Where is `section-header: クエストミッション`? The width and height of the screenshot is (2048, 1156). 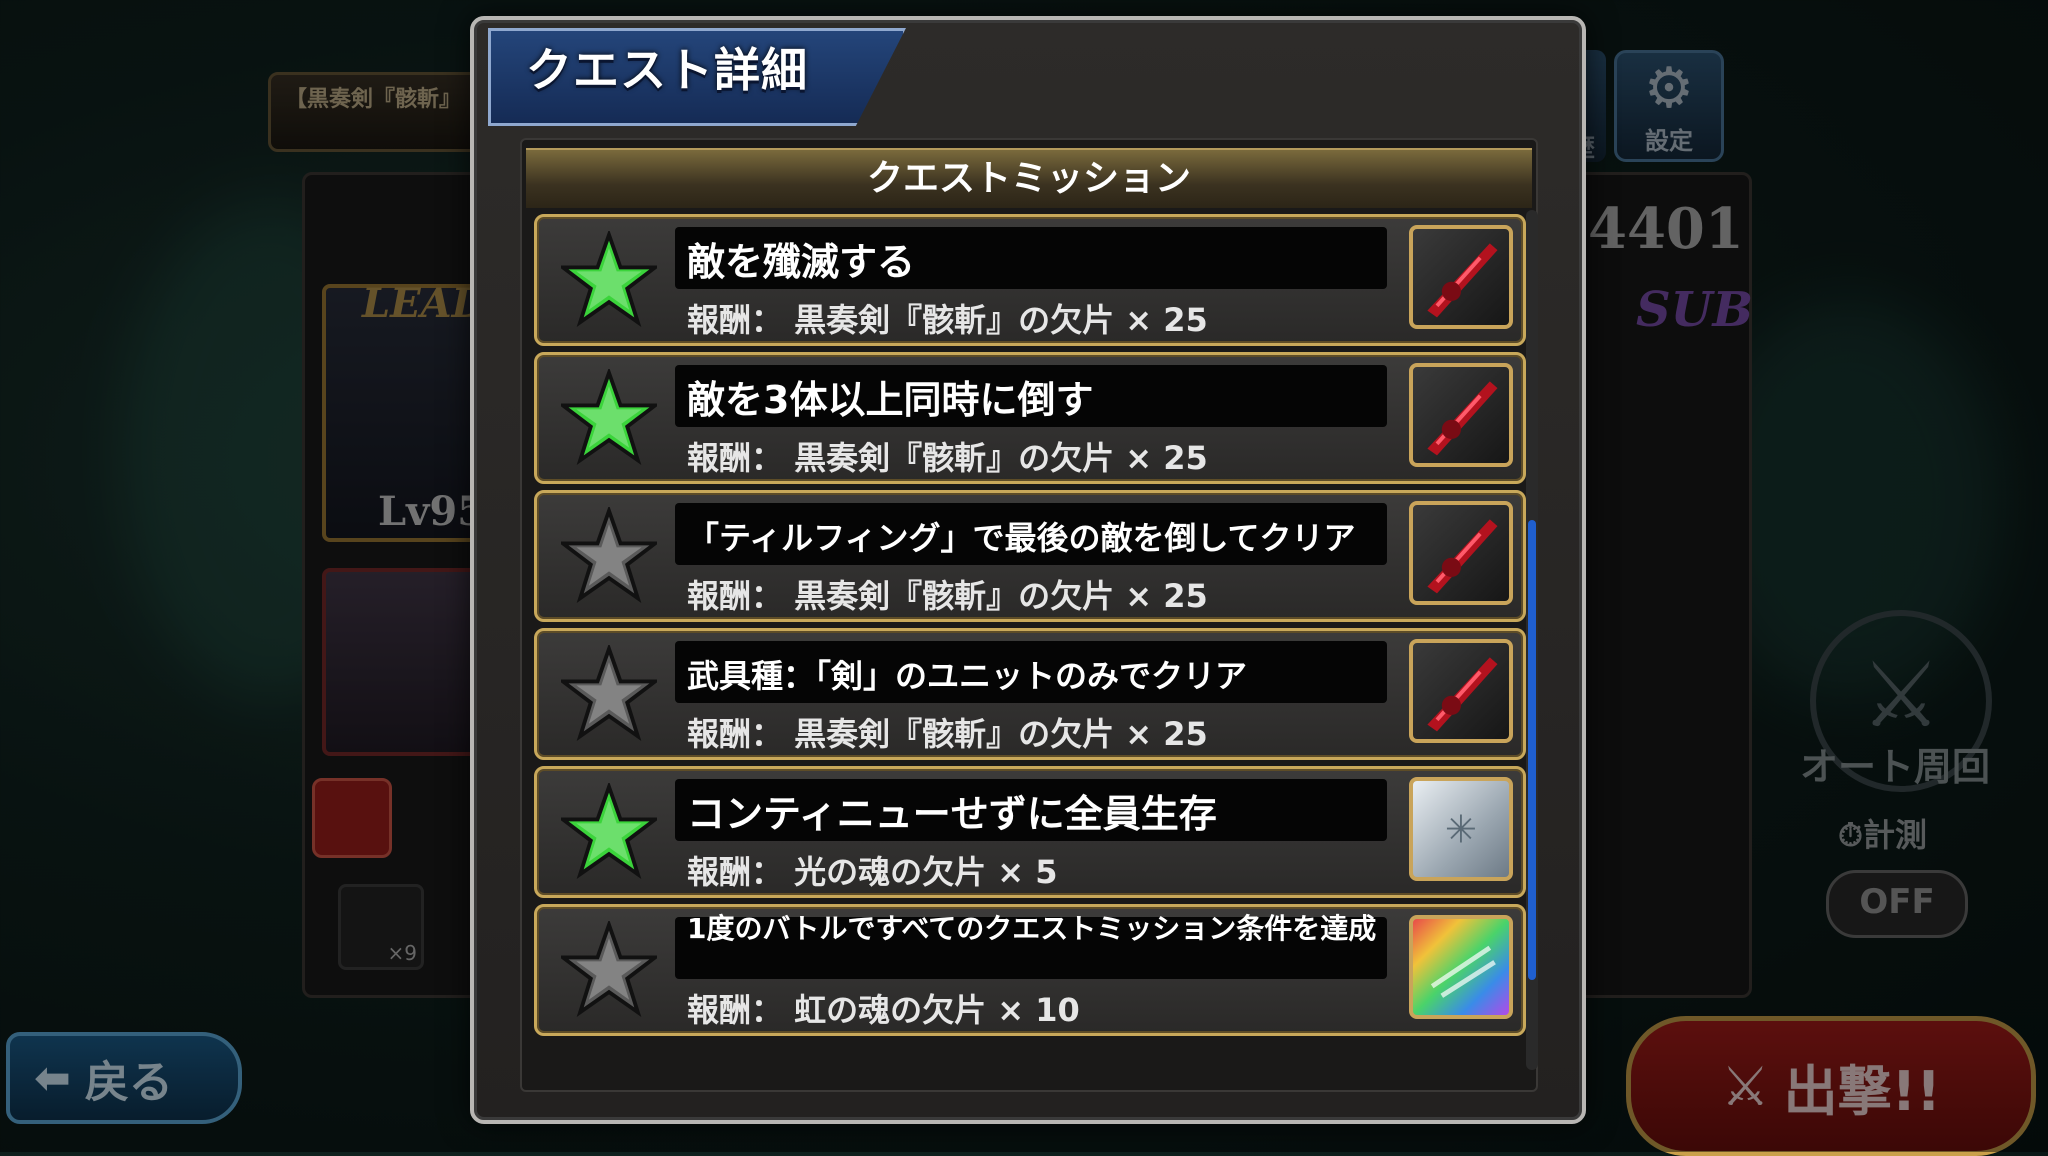
section-header: クエストミッション is located at coordinates (1029, 178).